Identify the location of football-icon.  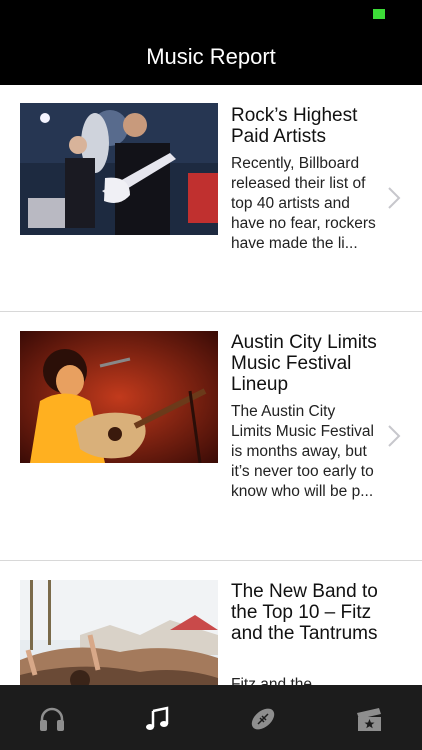
(263, 719).